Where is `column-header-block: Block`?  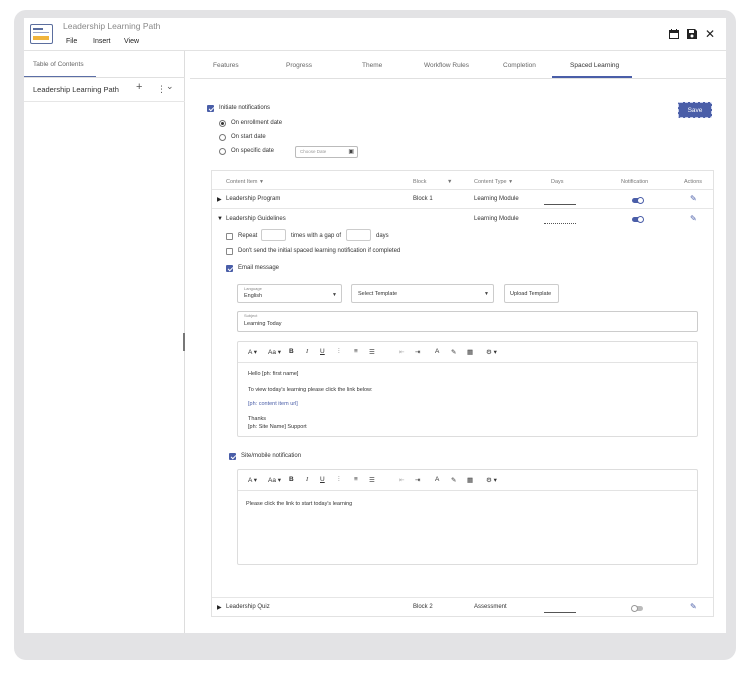 column-header-block: Block is located at coordinates (419, 182).